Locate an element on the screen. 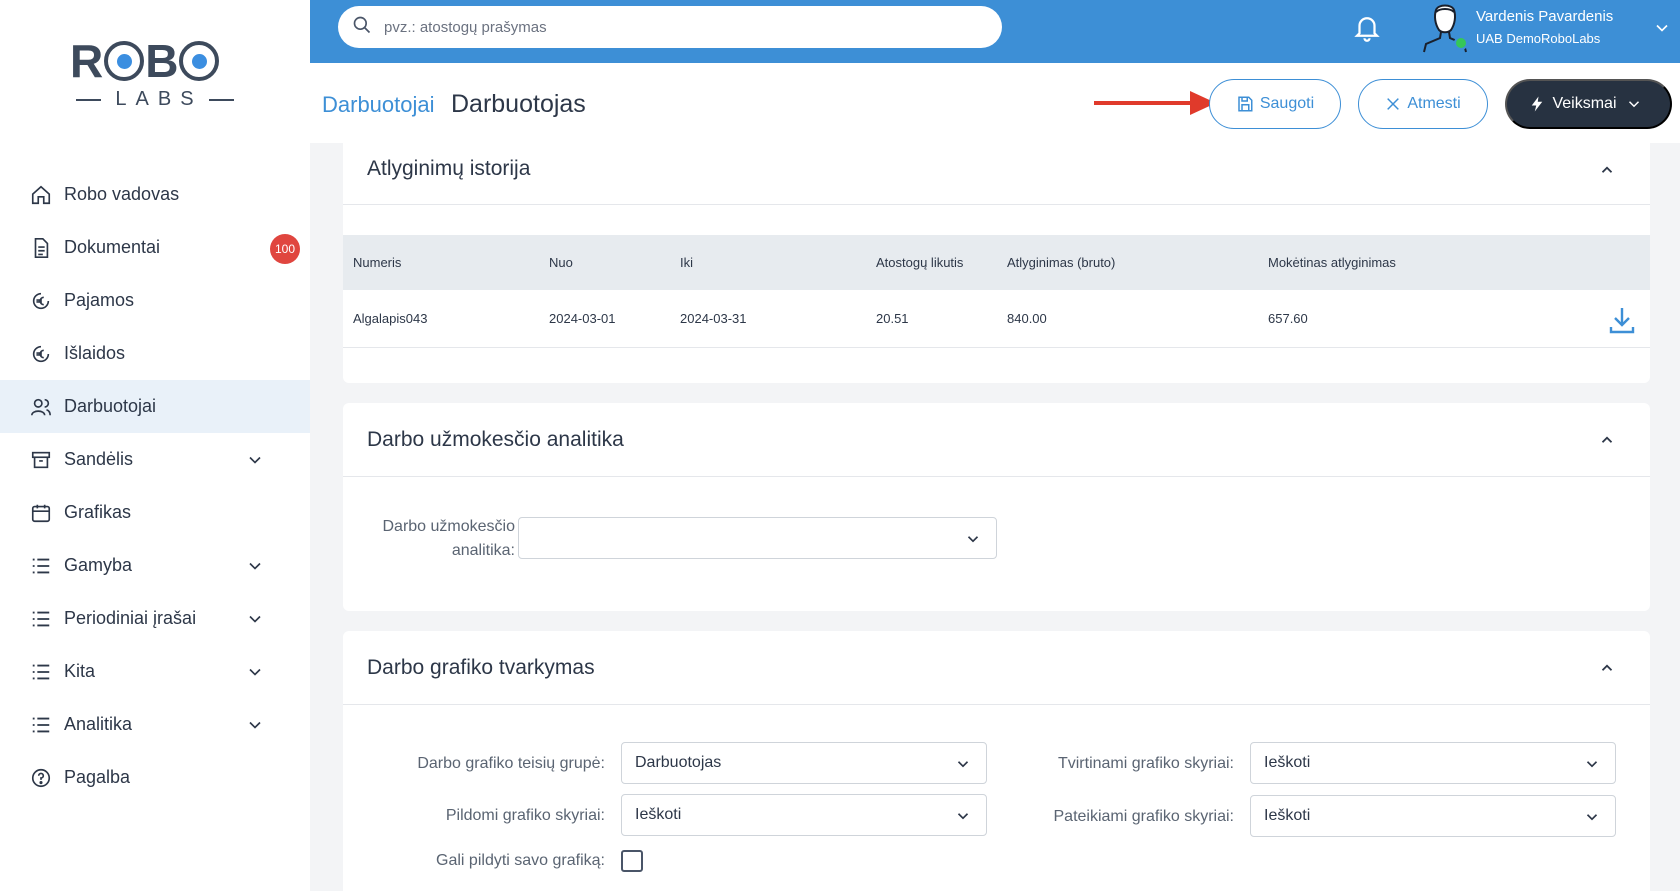  card-header: Darbo grafiko tvarkymas is located at coordinates (996, 668).